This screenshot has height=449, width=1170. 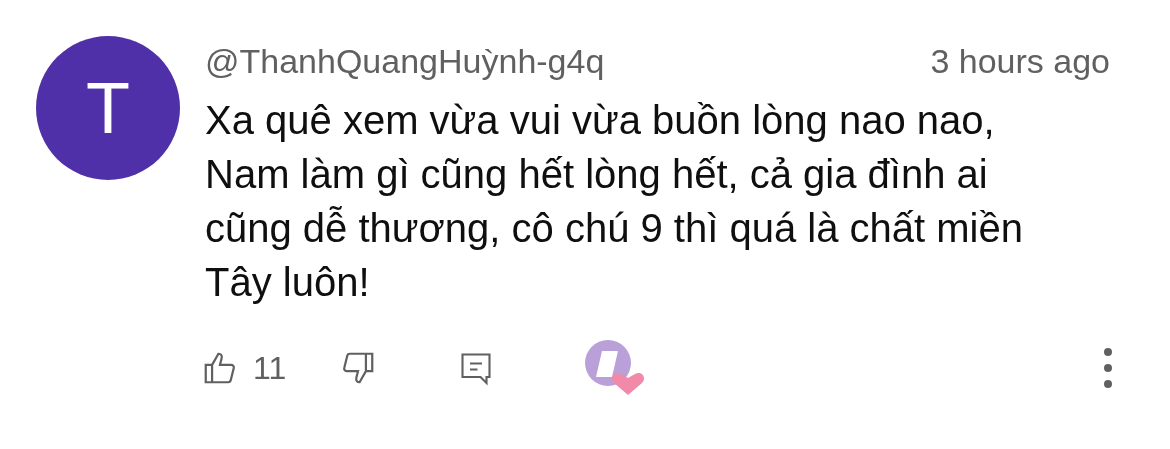 What do you see at coordinates (405, 61) in the screenshot?
I see `author-name: @ThanhQuangHuỳnh-g4q` at bounding box center [405, 61].